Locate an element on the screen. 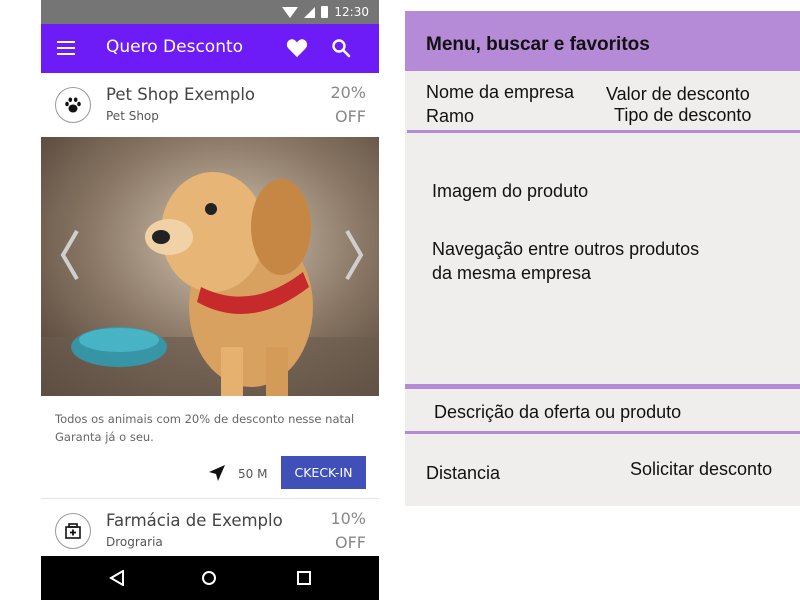 This screenshot has width=800, height=600. annotation-header: Menu, buscar e favoritos is located at coordinates (602, 41).